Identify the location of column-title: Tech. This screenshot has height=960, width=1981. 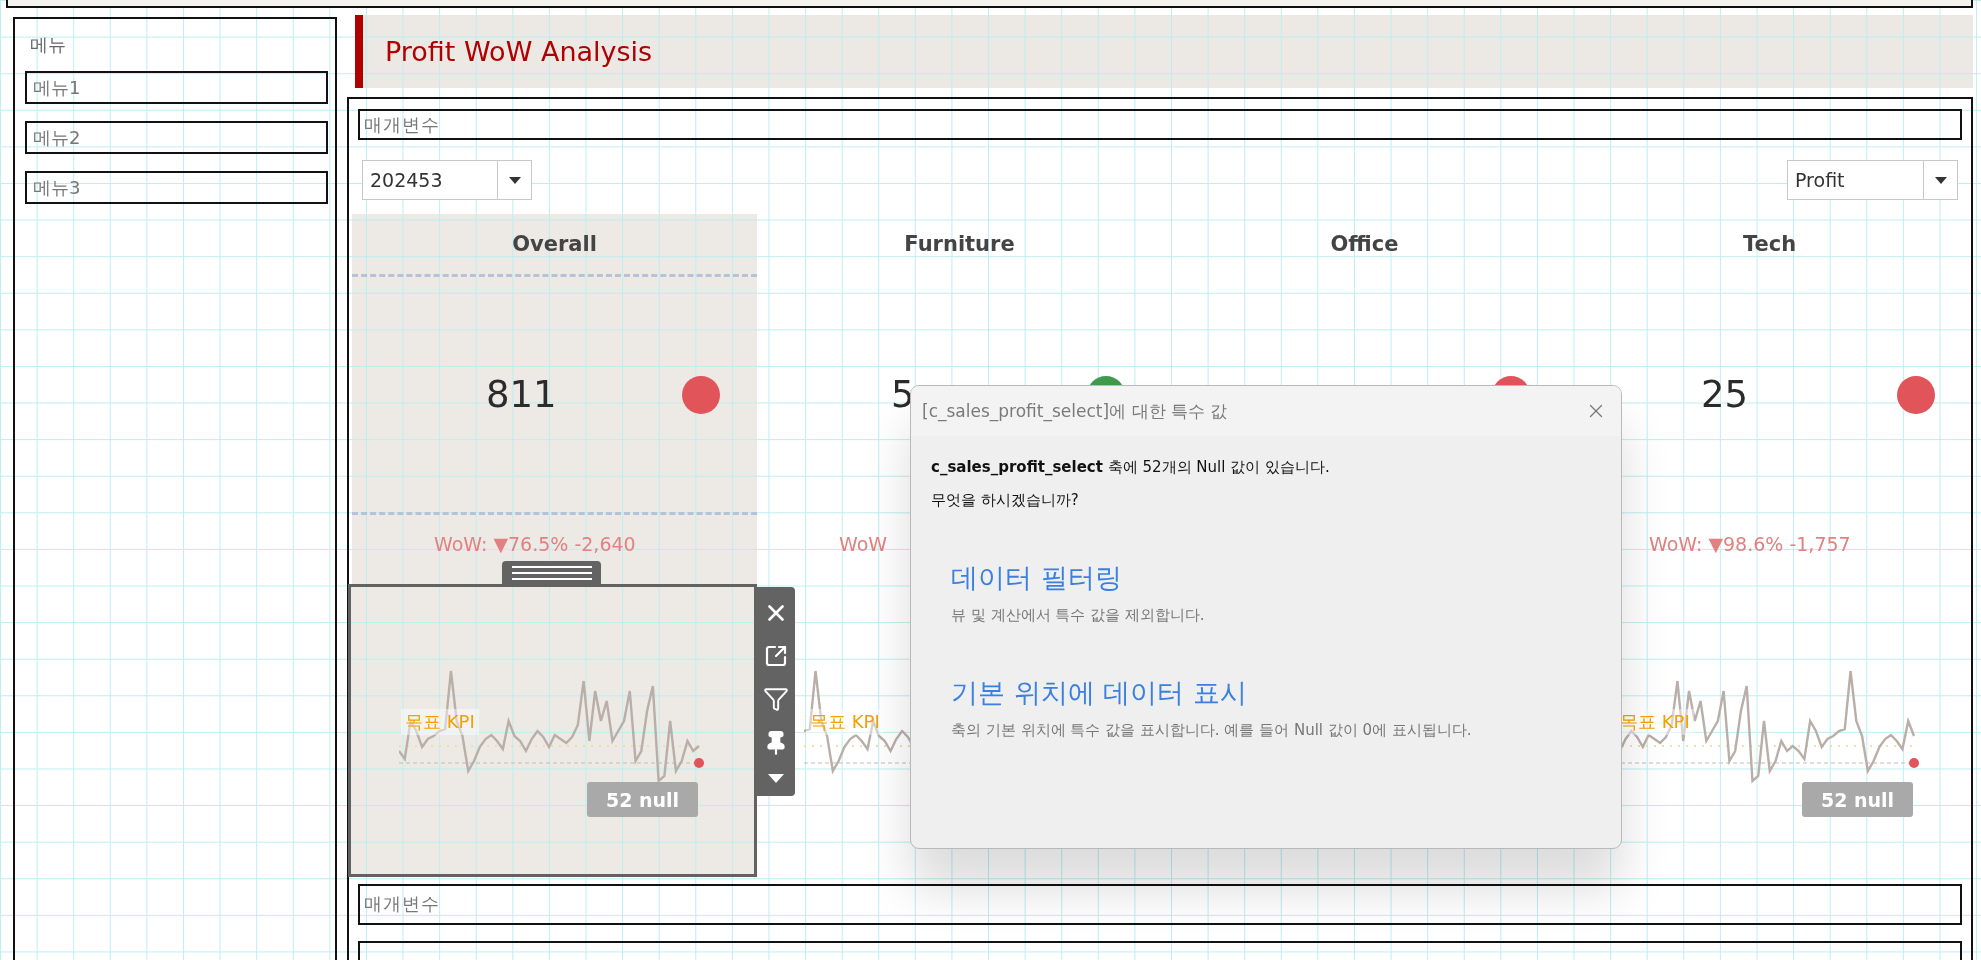
(1769, 244).